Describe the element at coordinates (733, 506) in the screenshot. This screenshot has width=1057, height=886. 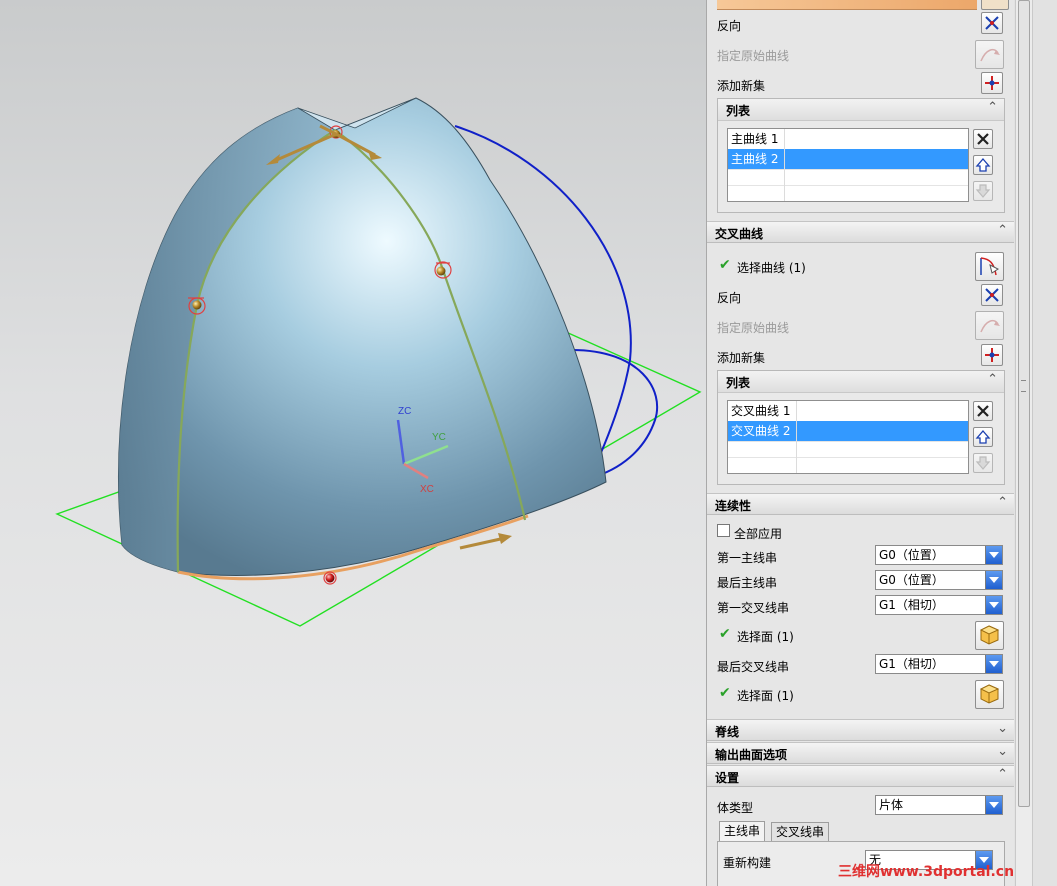
I see `continuity-title: 连续性` at that location.